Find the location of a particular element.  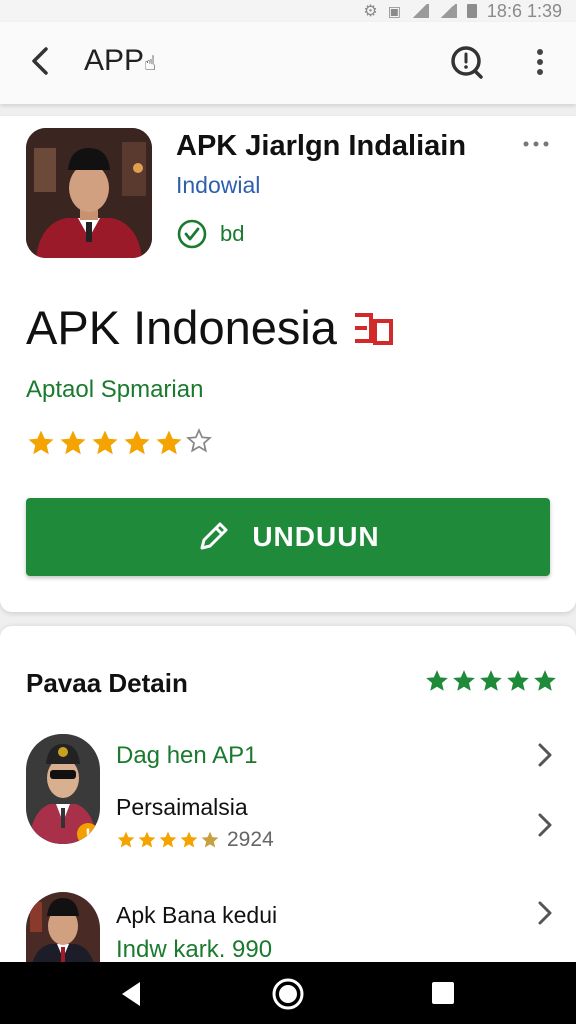

avatar: ! is located at coordinates (63, 789).